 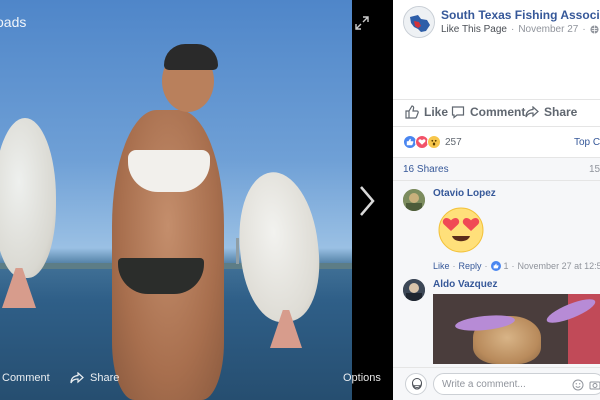 I want to click on post-date: November 27, so click(x=548, y=29).